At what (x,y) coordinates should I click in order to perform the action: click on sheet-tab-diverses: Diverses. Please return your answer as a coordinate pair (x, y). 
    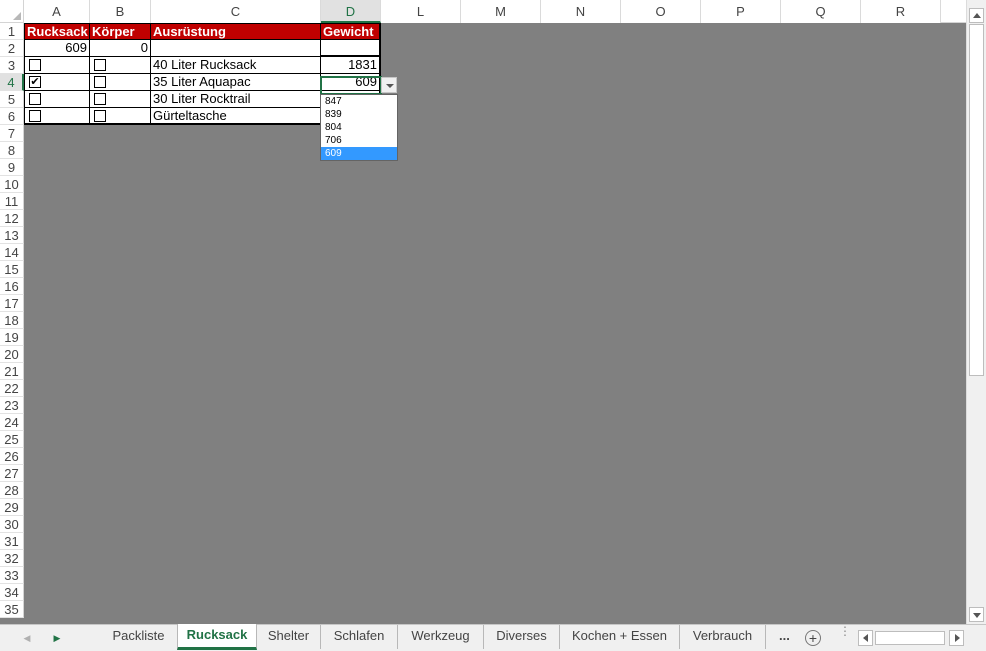
    Looking at the image, I should click on (522, 637).